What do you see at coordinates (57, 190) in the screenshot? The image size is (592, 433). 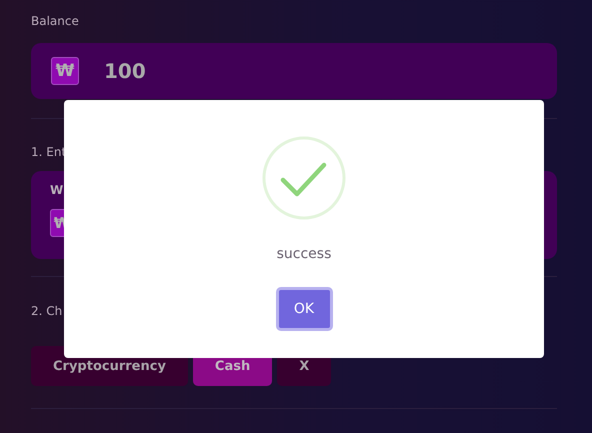 I see `card-title: W` at bounding box center [57, 190].